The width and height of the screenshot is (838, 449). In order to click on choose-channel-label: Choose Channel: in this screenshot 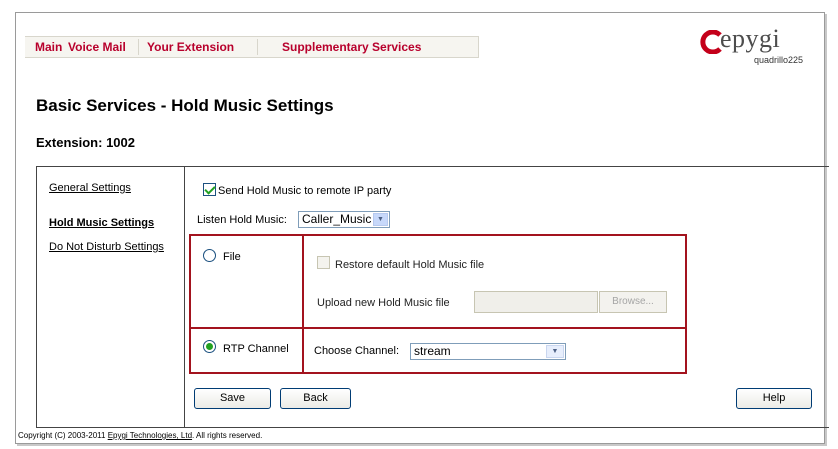, I will do `click(357, 351)`.